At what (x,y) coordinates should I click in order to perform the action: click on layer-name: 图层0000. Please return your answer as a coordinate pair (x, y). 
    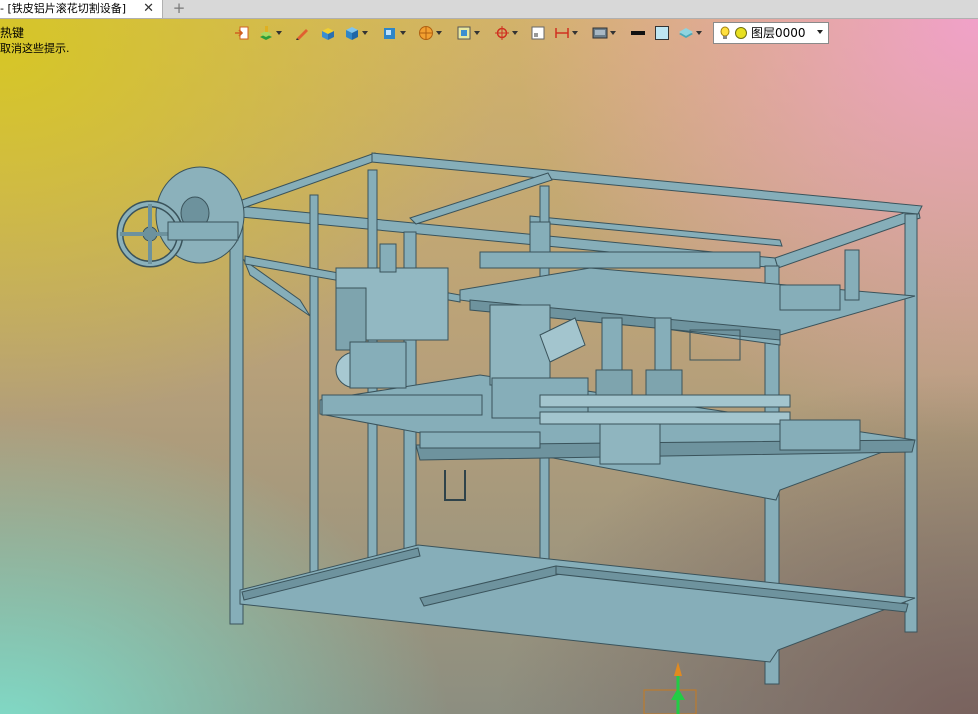
    Looking at the image, I should click on (778, 33).